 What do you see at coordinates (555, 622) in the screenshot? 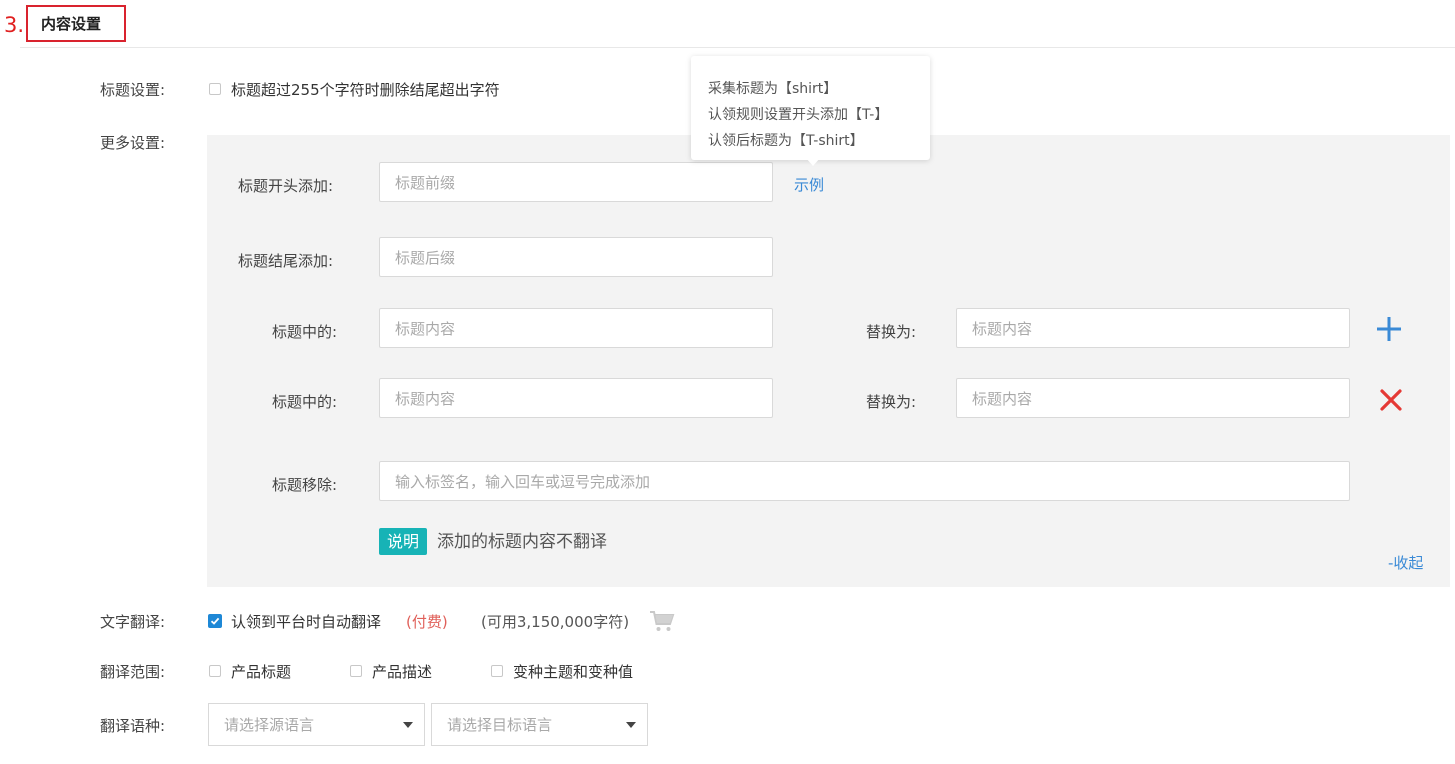
I see `available-chars: (可用3,150,000字符)` at bounding box center [555, 622].